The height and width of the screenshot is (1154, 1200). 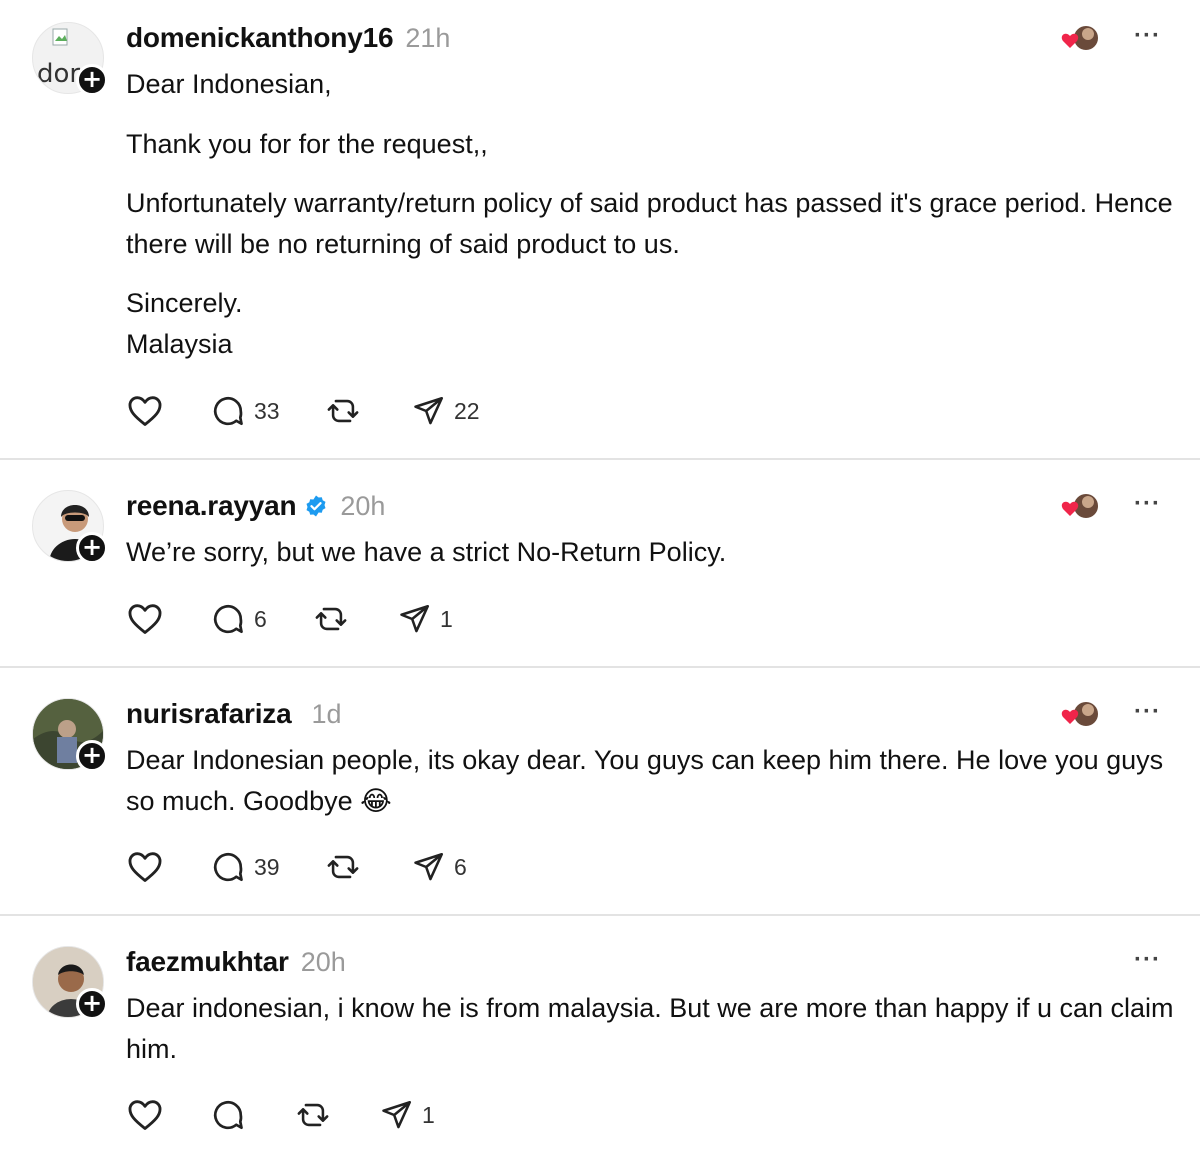 I want to click on post-header: faezmukhtar 20h, so click(x=236, y=962).